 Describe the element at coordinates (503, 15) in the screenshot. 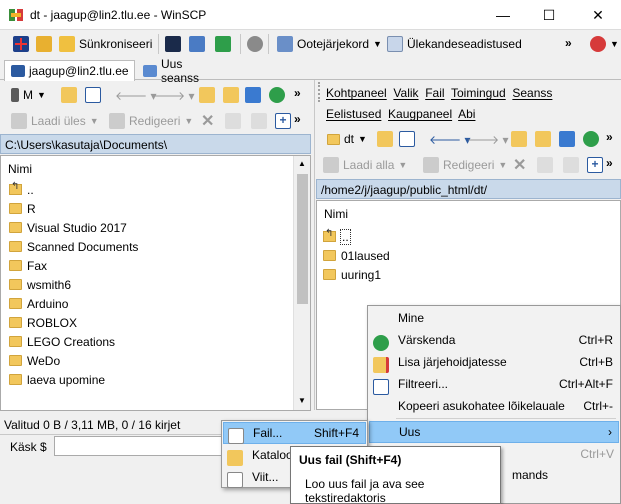

I see `minimize-icon: —` at that location.